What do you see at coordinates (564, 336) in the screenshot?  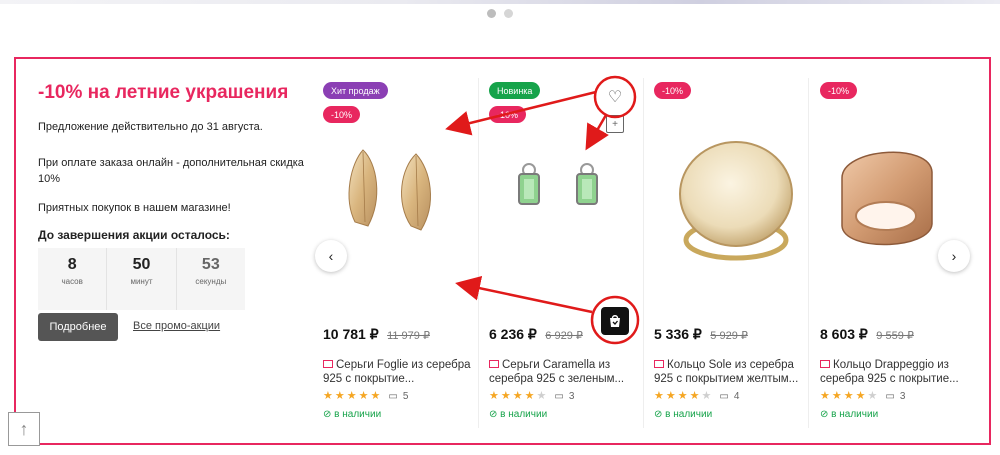 I see `price-old: 6 929 ₽` at bounding box center [564, 336].